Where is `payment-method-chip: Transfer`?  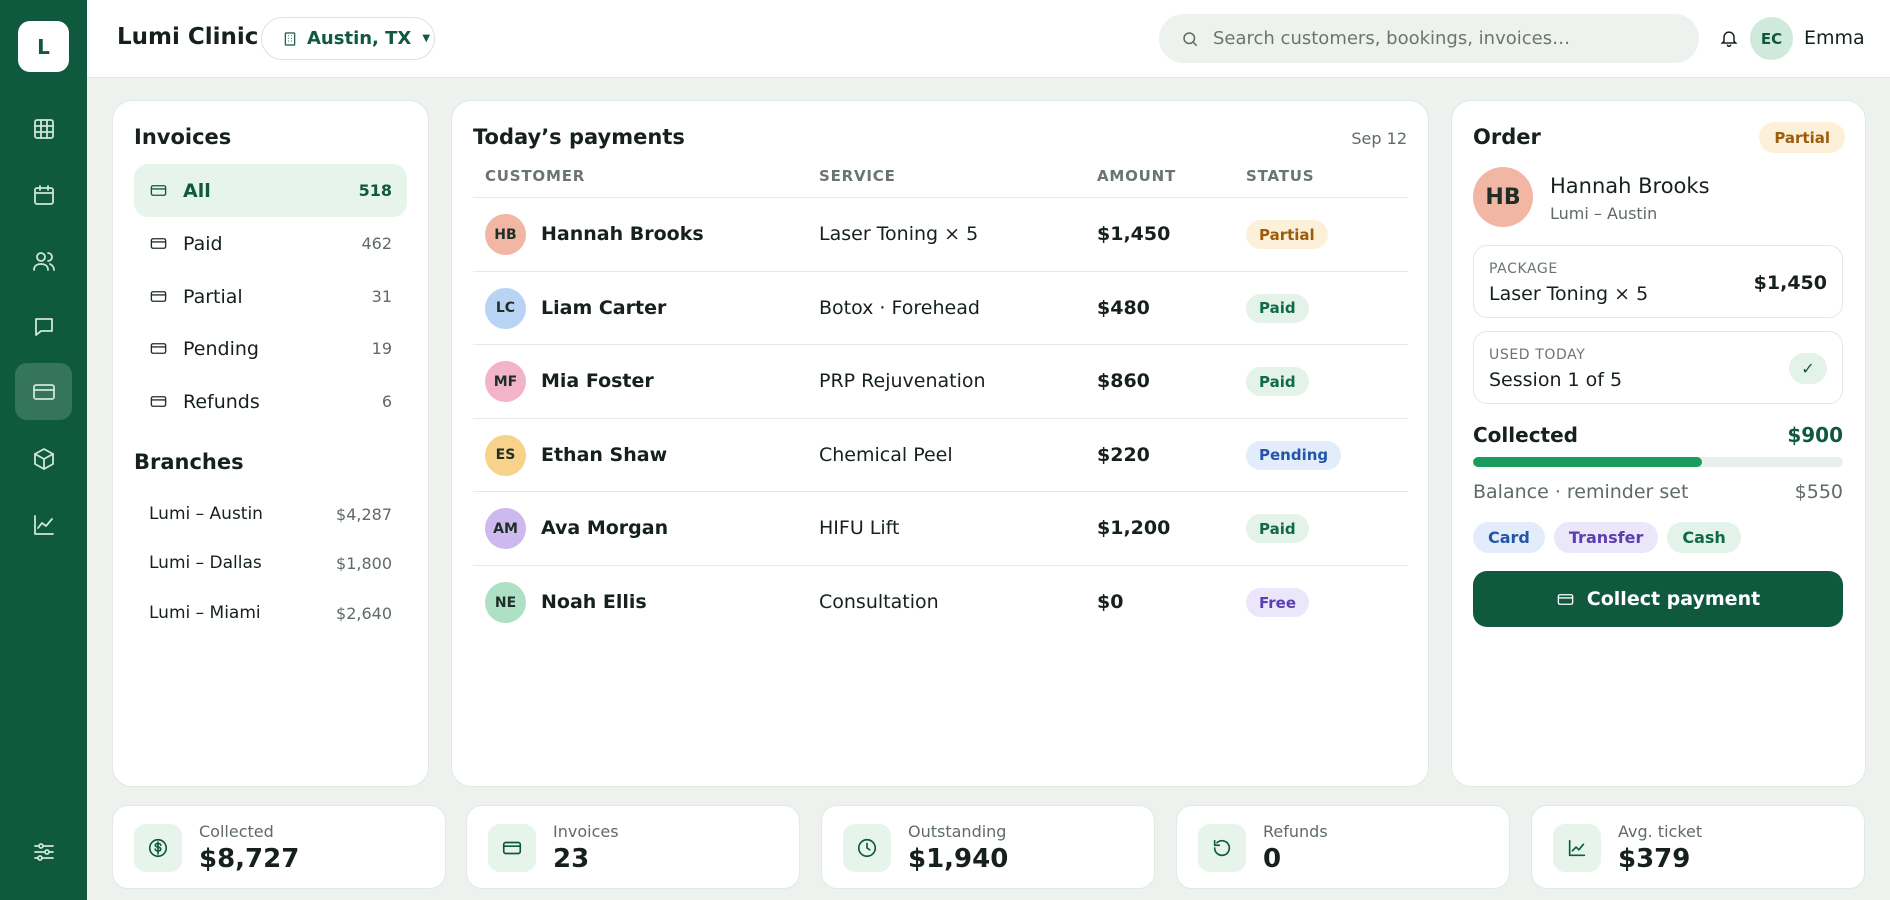
payment-method-chip: Transfer is located at coordinates (1606, 537).